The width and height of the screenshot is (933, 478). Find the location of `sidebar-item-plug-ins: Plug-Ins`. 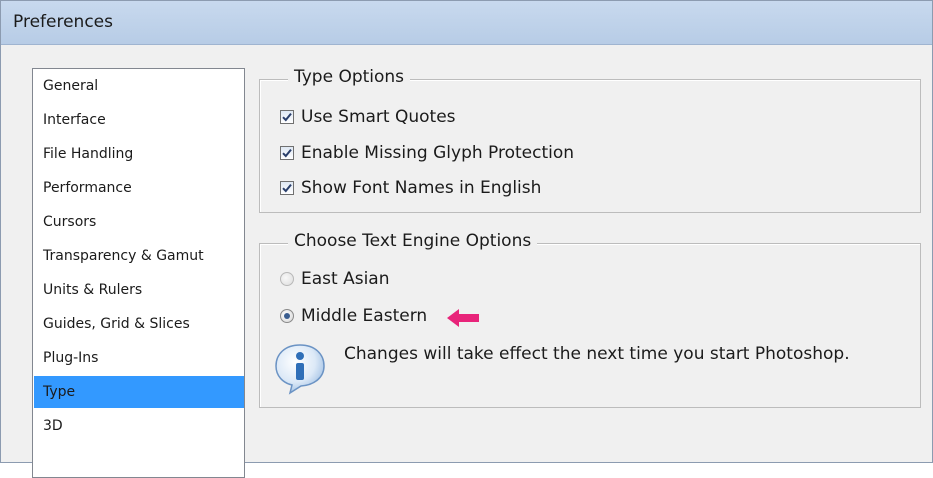

sidebar-item-plug-ins: Plug-Ins is located at coordinates (139, 358).